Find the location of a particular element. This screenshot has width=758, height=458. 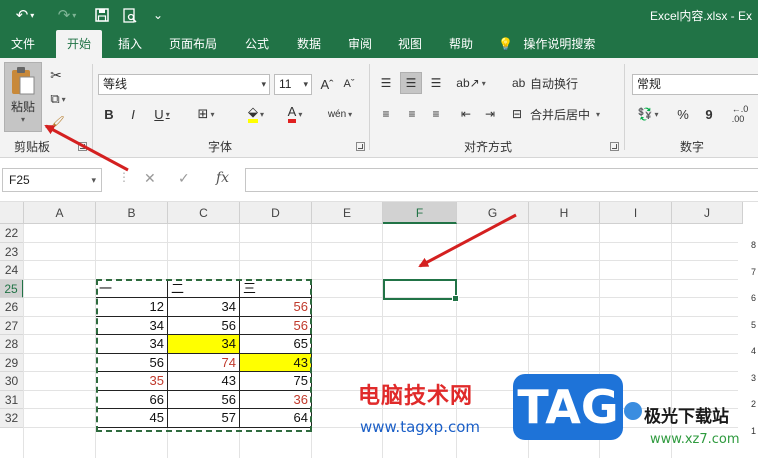

bold-icon: B is located at coordinates (109, 114).